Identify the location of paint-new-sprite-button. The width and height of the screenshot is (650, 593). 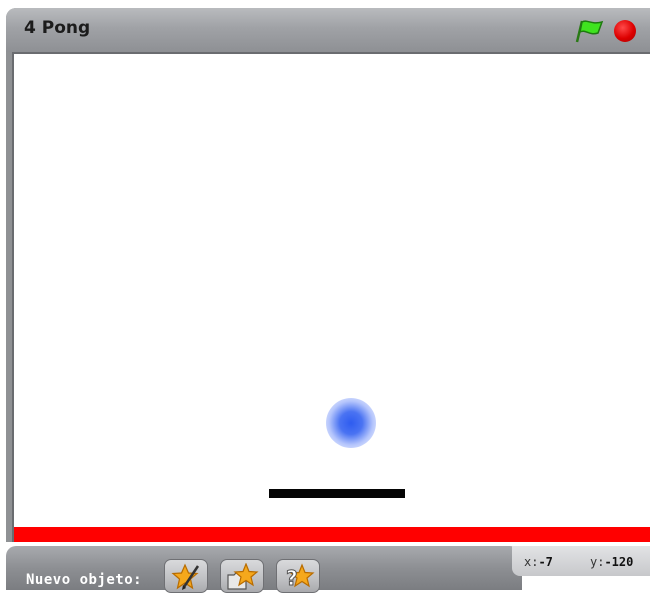
(186, 576).